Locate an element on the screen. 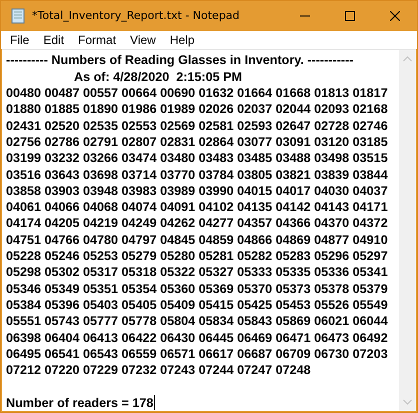 The image size is (418, 413). number-line: 01880 01885 01890 01986 01989 02026 02037 02044 02093 02168 is located at coordinates (197, 109).